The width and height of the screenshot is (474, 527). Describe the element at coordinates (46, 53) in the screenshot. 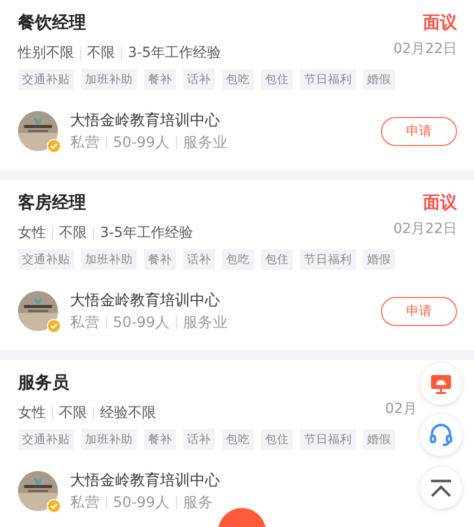

I see `requirement: 性别不限` at that location.